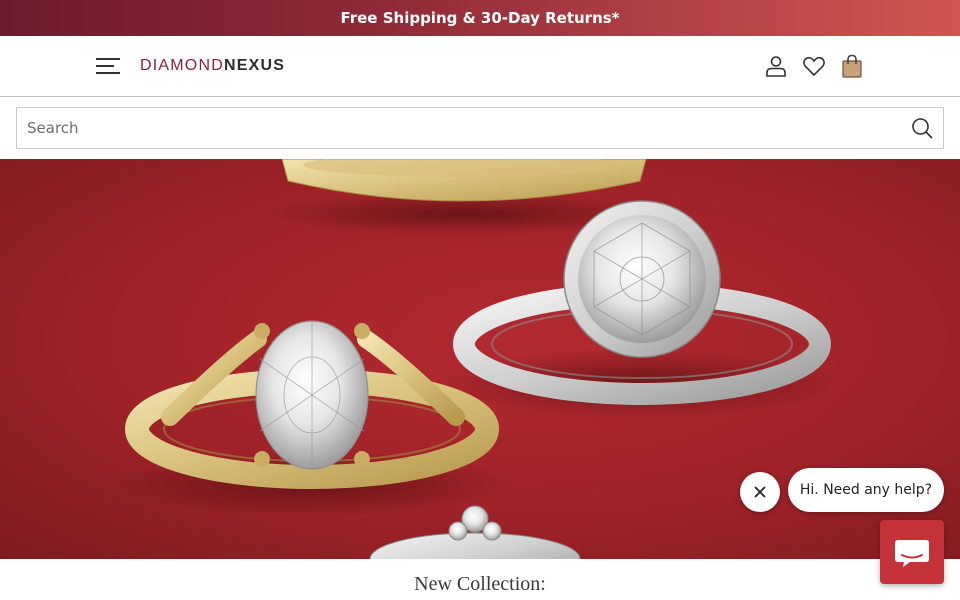  I want to click on heart-icon, so click(814, 66).